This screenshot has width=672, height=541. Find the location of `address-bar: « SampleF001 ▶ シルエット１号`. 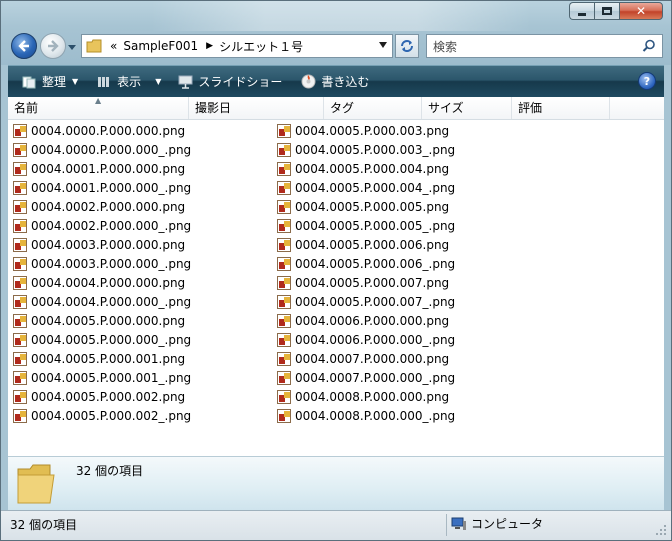

address-bar: « SampleF001 ▶ シルエット１号 is located at coordinates (237, 46).